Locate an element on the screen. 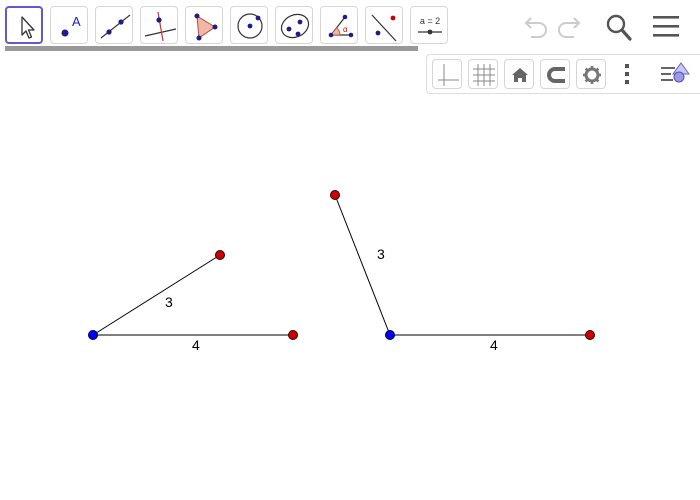 The image size is (700, 500). standard-view-button is located at coordinates (519, 74).